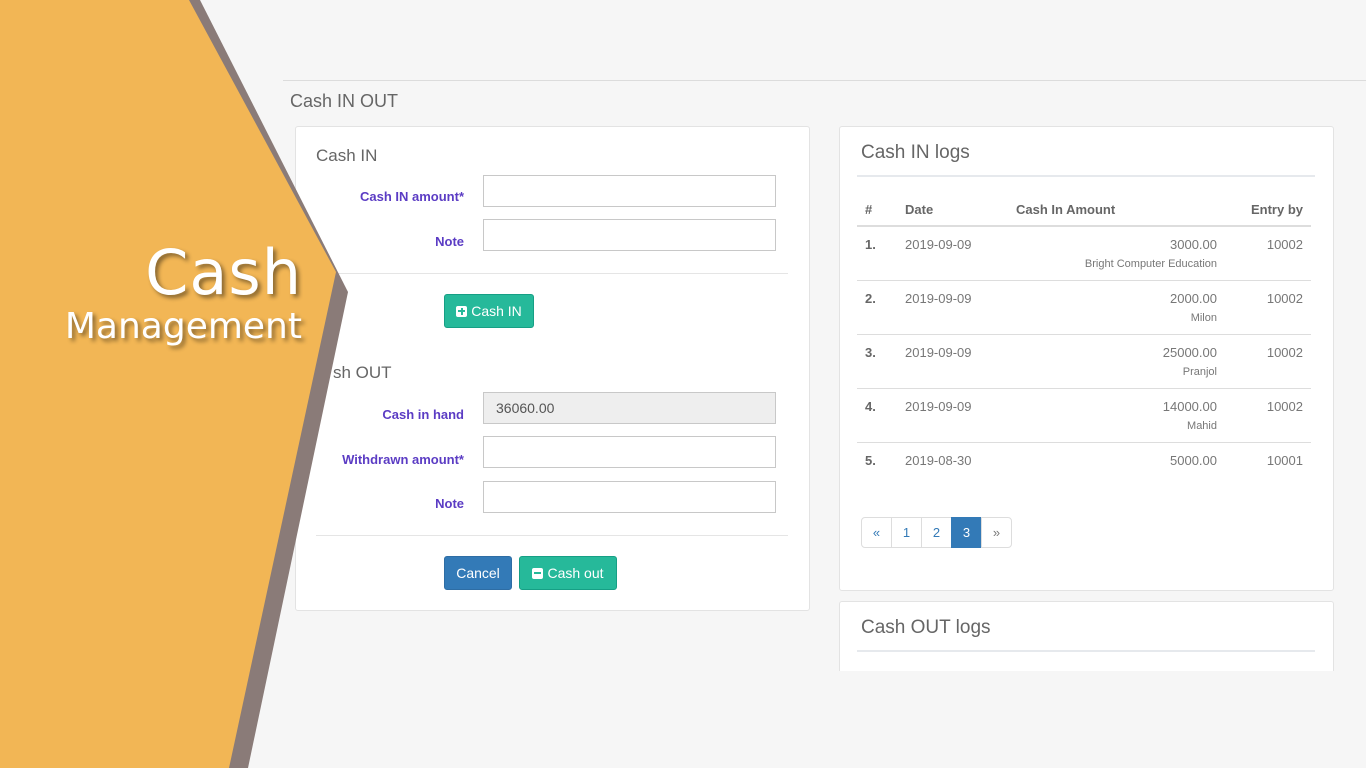  I want to click on row-date: 2019-08-30, so click(938, 460).